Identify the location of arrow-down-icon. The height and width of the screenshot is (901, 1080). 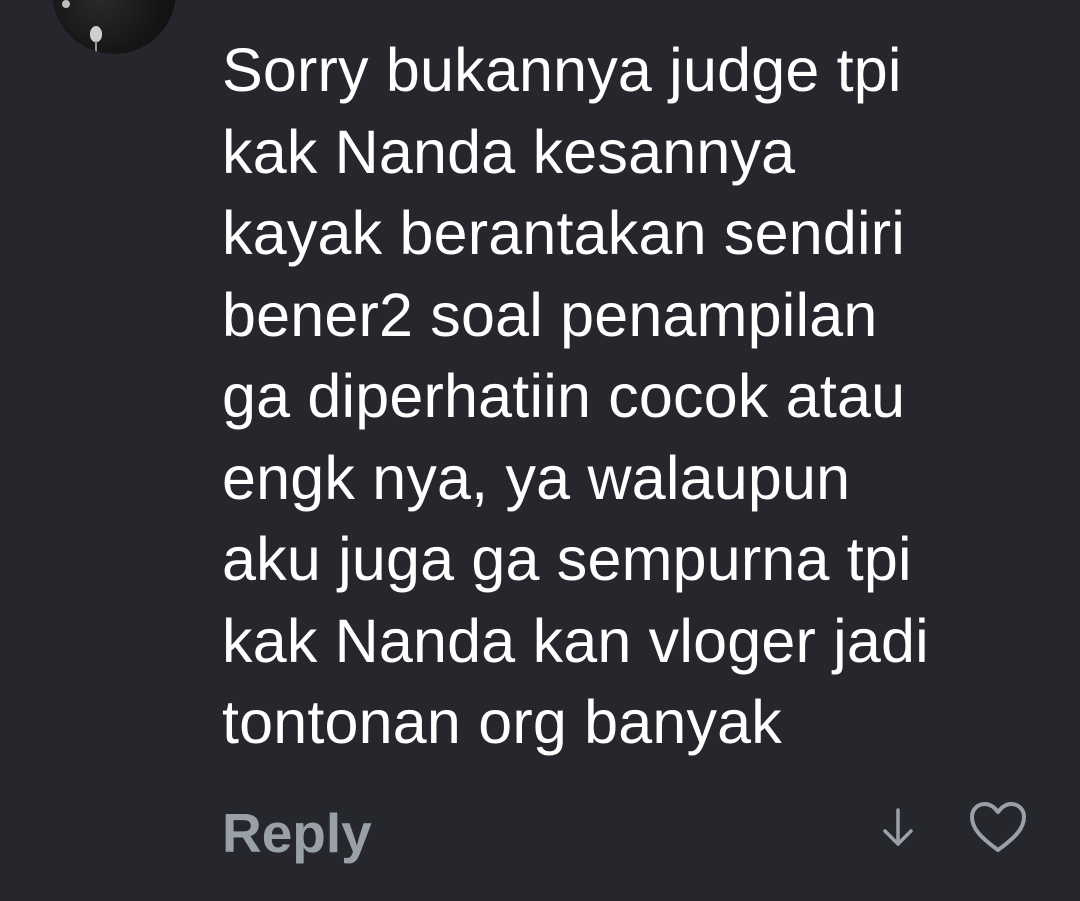
(898, 828).